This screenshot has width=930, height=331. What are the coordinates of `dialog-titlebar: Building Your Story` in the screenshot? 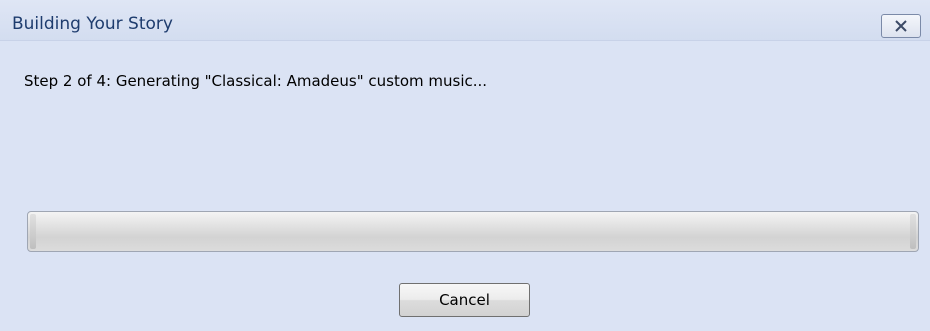 It's located at (465, 20).